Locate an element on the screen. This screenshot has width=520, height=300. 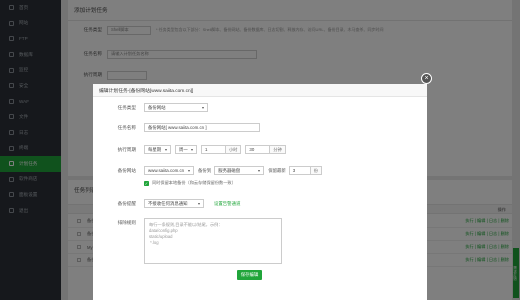
exec-cycle-label: 执行周期 is located at coordinates (126, 149).